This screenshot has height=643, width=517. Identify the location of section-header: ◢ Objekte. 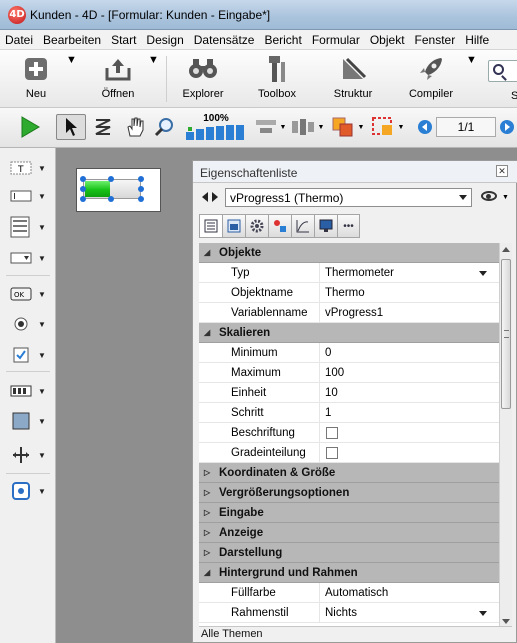
(349, 253).